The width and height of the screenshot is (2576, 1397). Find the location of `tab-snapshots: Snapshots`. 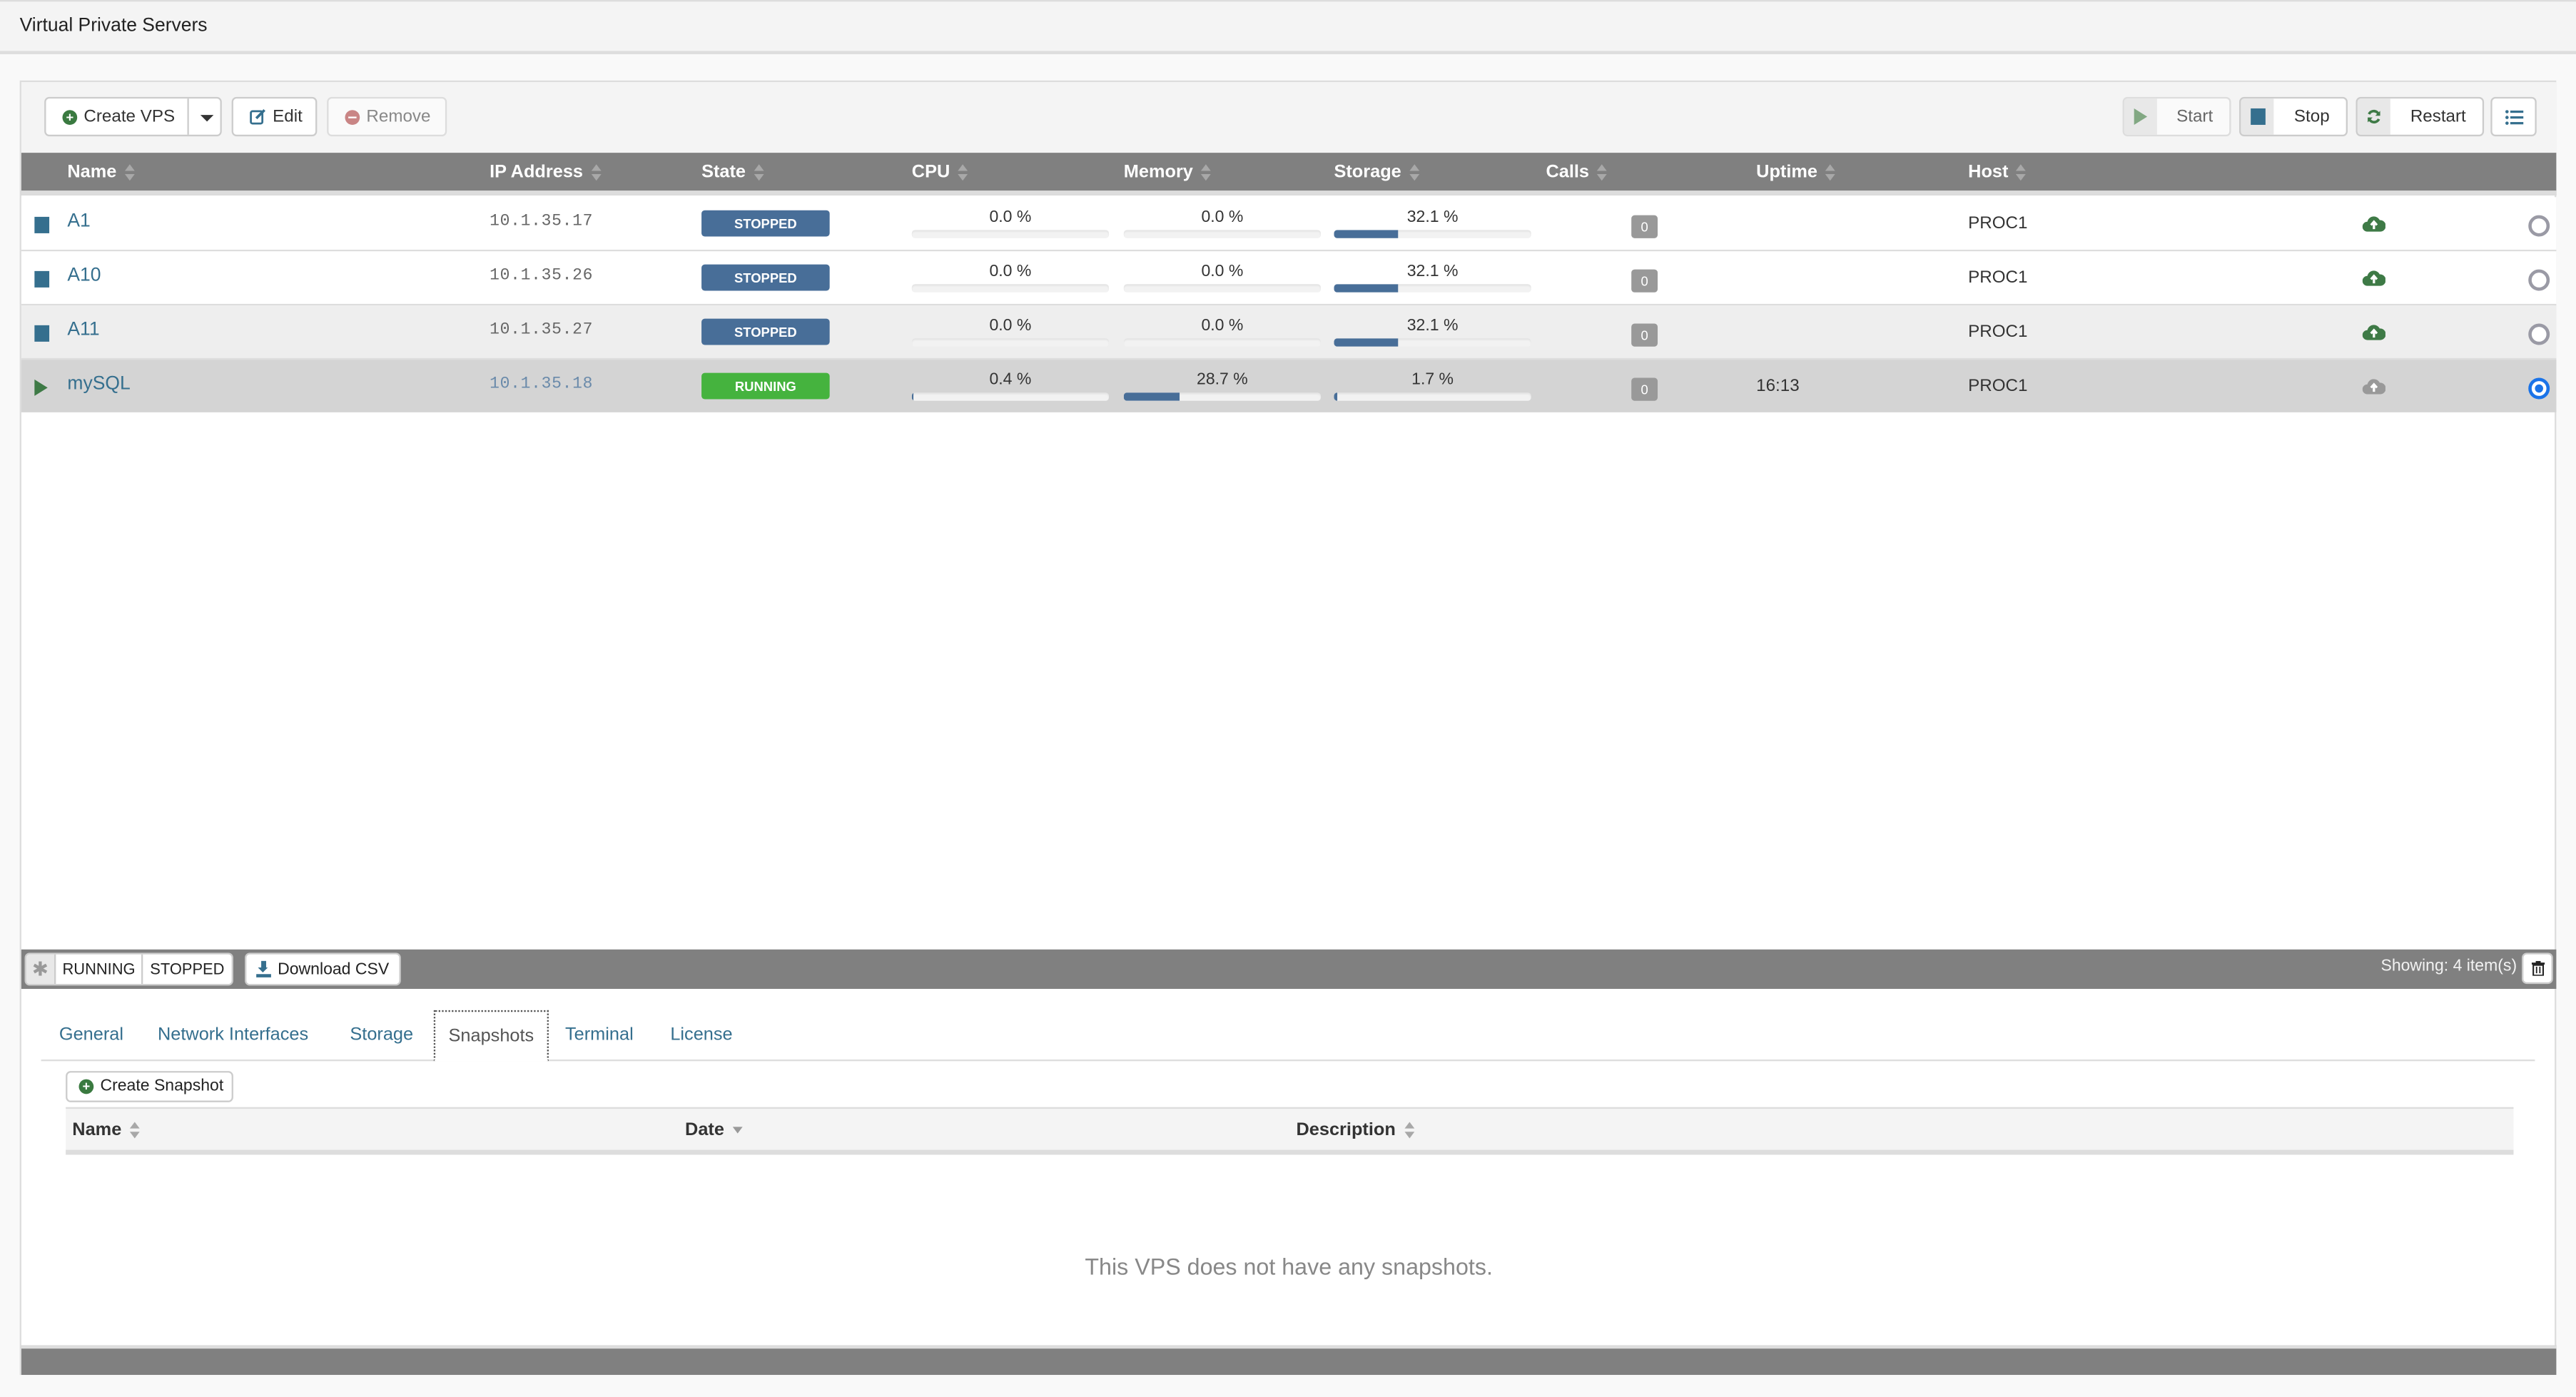

tab-snapshots: Snapshots is located at coordinates (491, 1036).